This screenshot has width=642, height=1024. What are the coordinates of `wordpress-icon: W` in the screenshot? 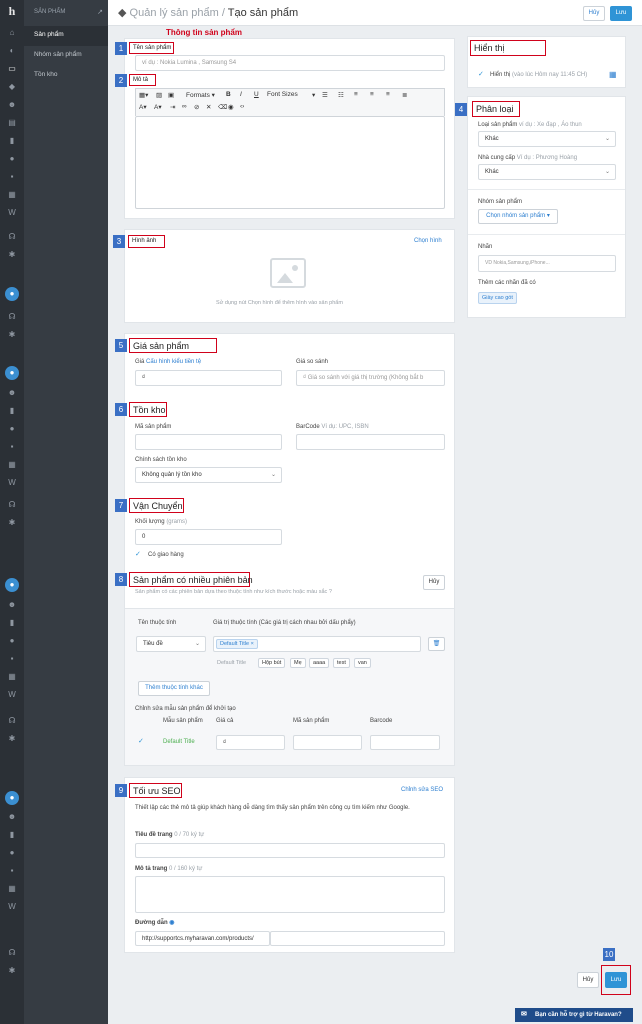 It's located at (12, 907).